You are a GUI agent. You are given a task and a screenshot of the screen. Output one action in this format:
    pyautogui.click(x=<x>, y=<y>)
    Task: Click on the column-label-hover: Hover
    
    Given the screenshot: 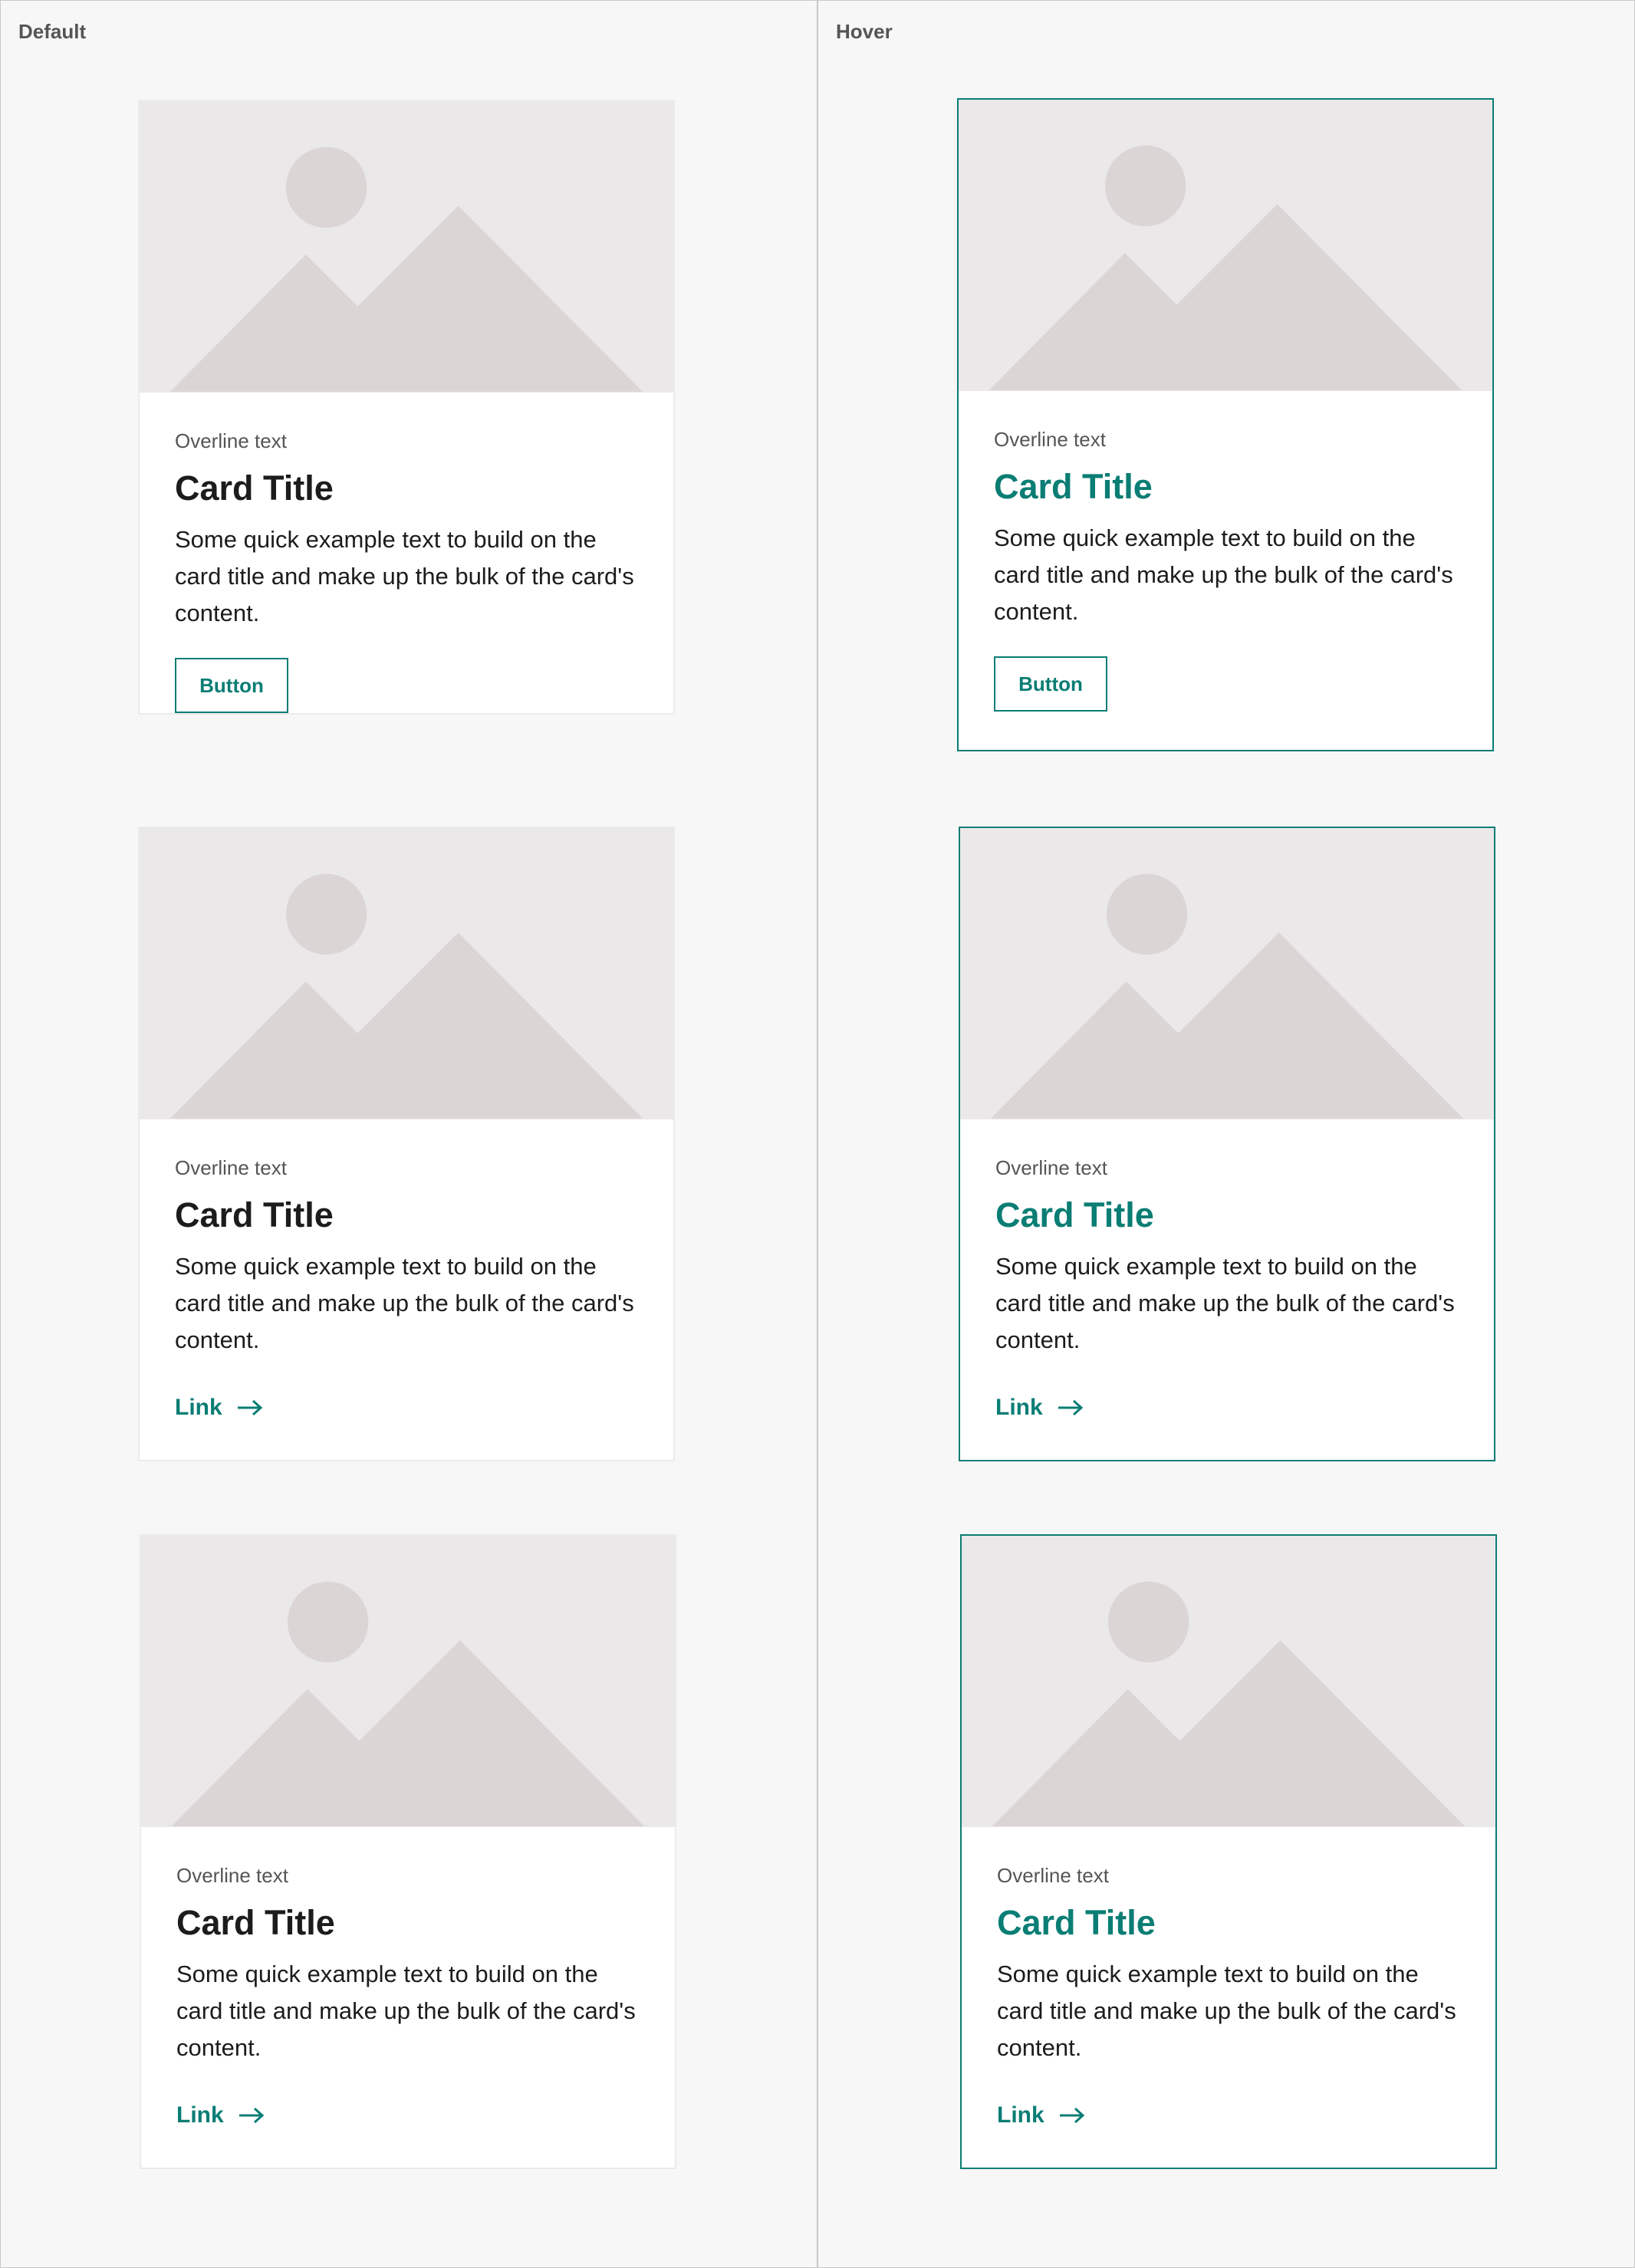 What is the action you would take?
    pyautogui.click(x=864, y=31)
    